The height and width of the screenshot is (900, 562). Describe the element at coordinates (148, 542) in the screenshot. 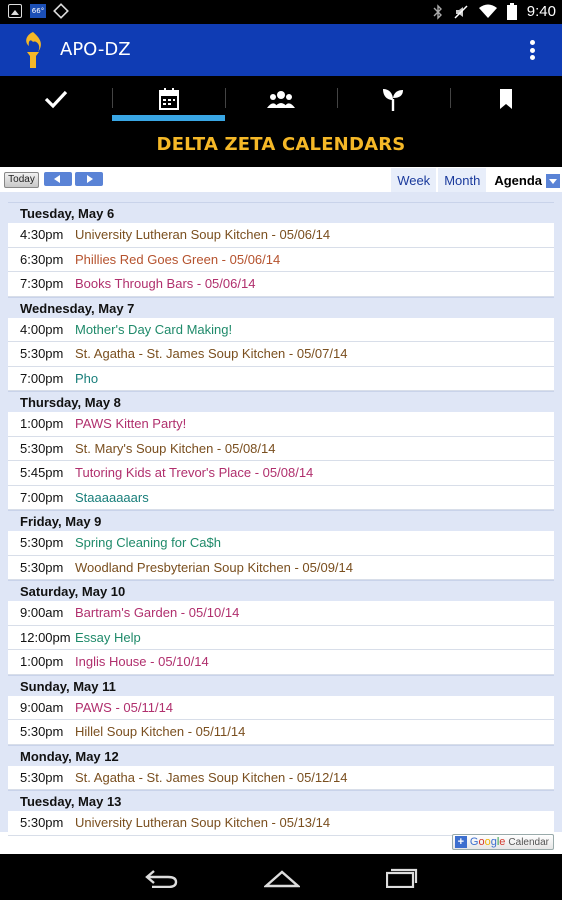

I see `event-title: Spring Cleaning for Ca$h` at that location.